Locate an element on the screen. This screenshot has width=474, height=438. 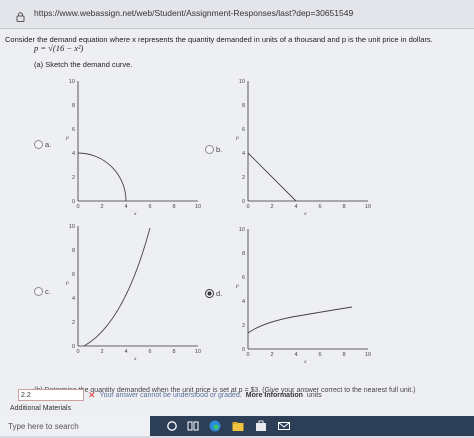
file-explorer-icon is located at coordinates (238, 428).